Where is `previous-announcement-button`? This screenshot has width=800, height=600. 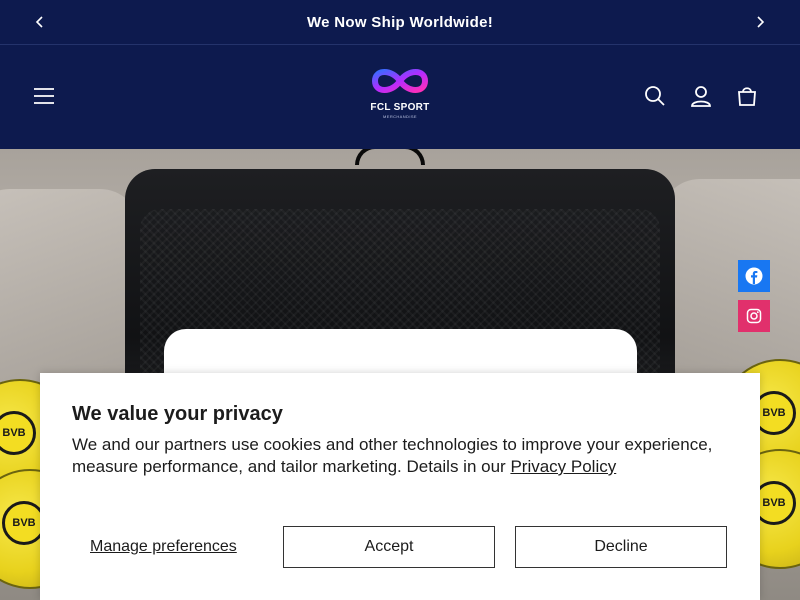
previous-announcement-button is located at coordinates (40, 22).